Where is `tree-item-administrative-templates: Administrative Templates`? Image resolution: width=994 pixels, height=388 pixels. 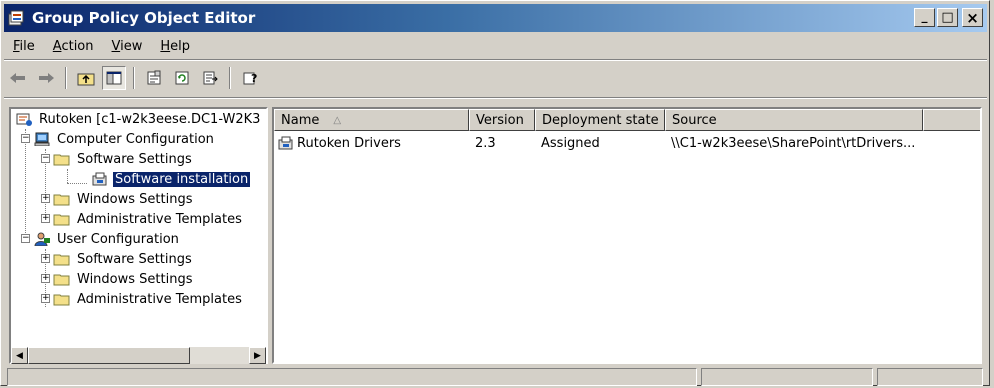
tree-item-administrative-templates: Administrative Templates is located at coordinates (148, 219).